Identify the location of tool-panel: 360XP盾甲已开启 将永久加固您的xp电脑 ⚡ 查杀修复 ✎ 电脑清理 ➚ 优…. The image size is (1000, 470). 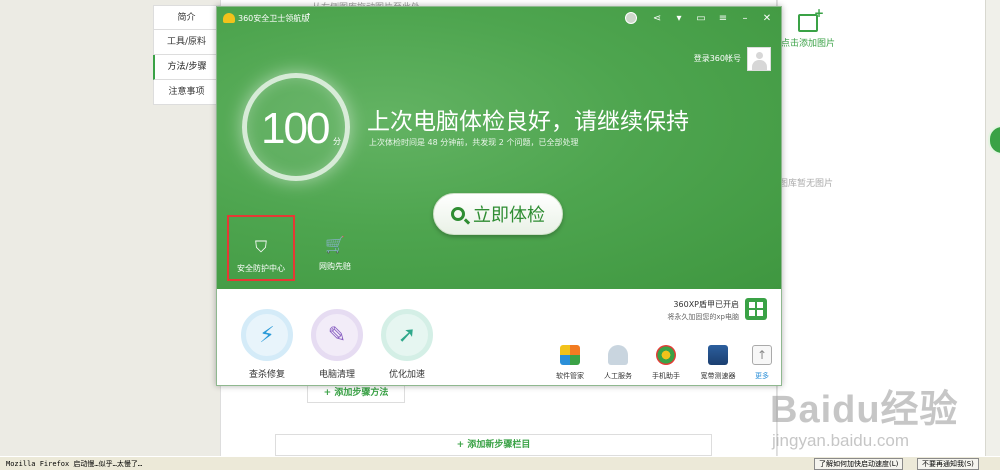
(499, 337).